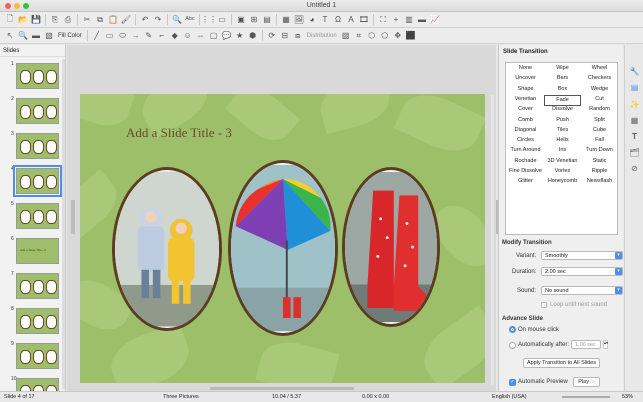  I want to click on redo-icon: ↷, so click(158, 20).